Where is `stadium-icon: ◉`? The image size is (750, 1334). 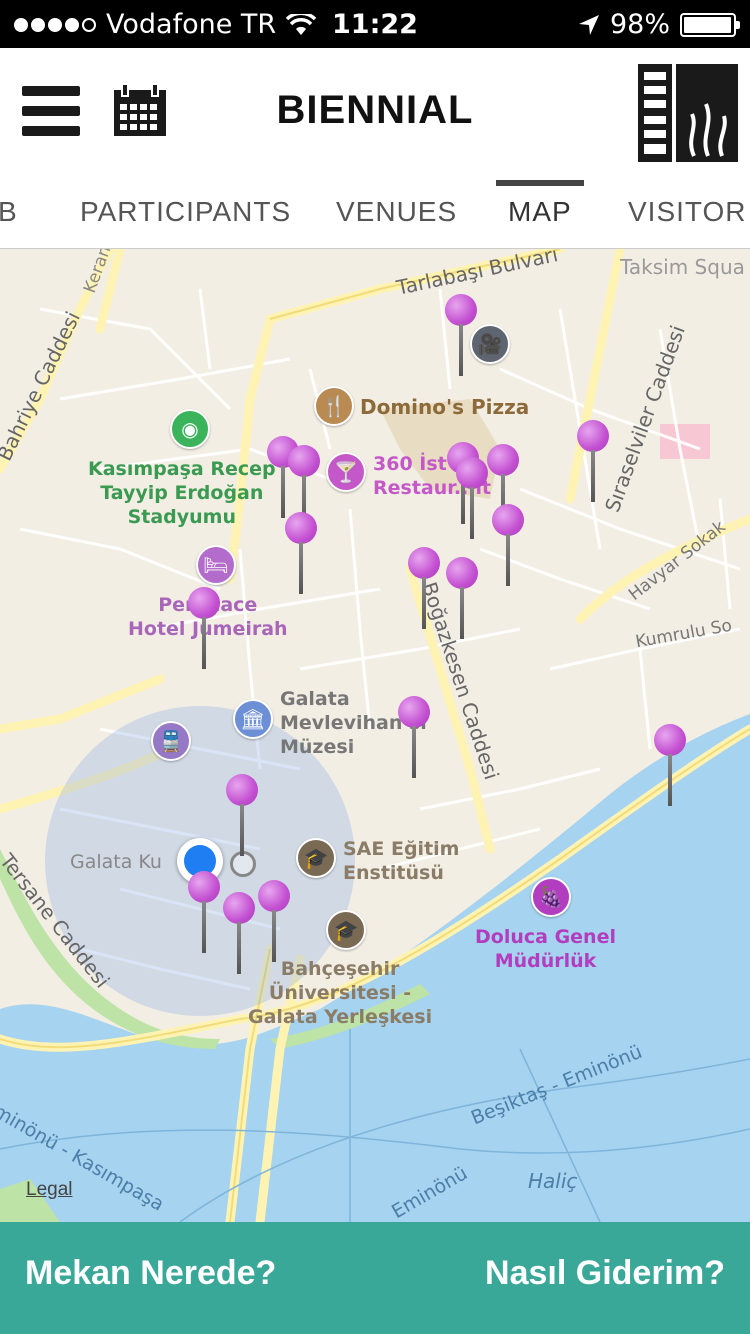 stadium-icon: ◉ is located at coordinates (190, 429).